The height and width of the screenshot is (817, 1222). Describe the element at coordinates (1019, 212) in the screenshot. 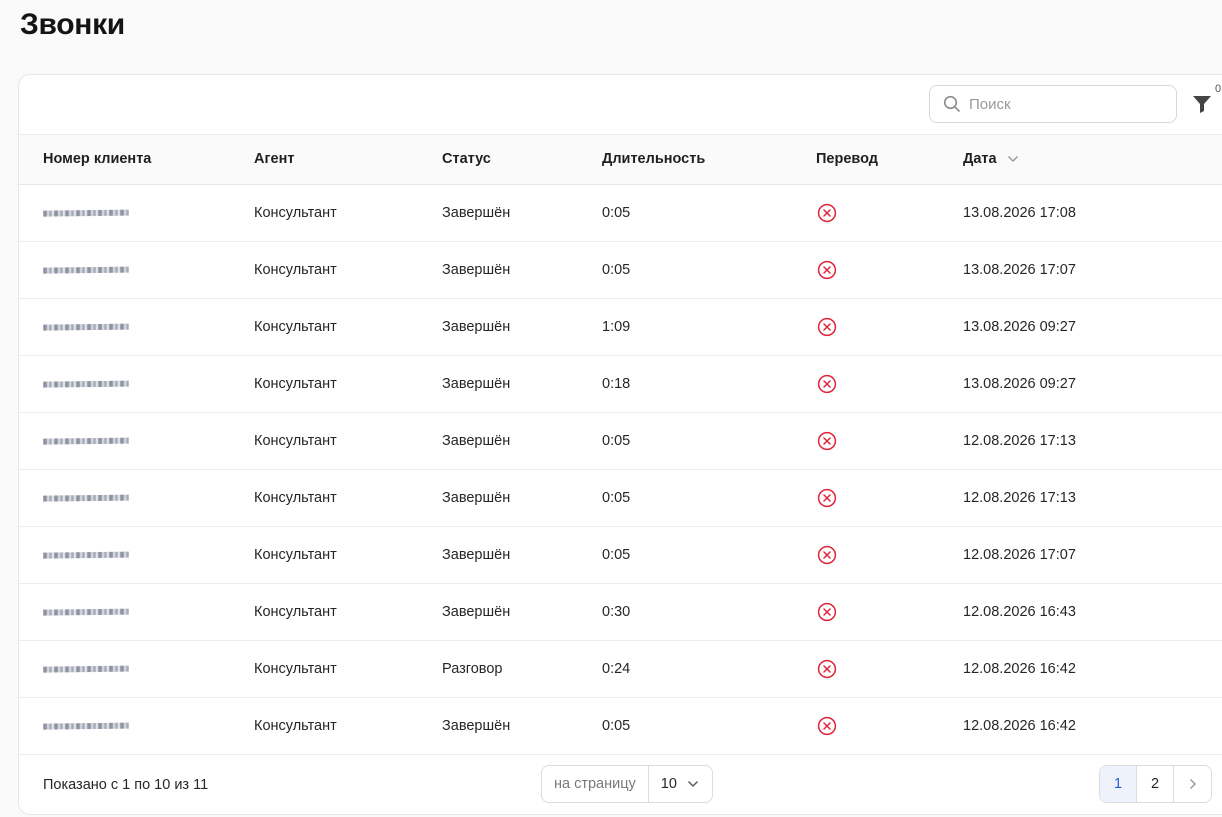

I see `date-cell: 13.08.2026 17:08` at that location.